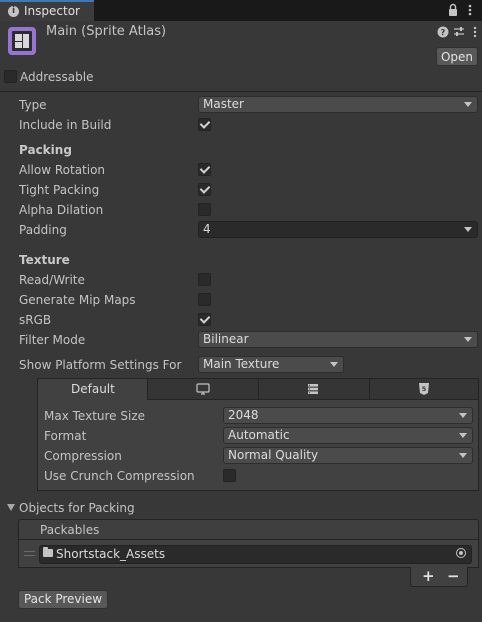 This screenshot has width=482, height=622. Describe the element at coordinates (10, 76) in the screenshot. I see `addressable-checkbox` at that location.